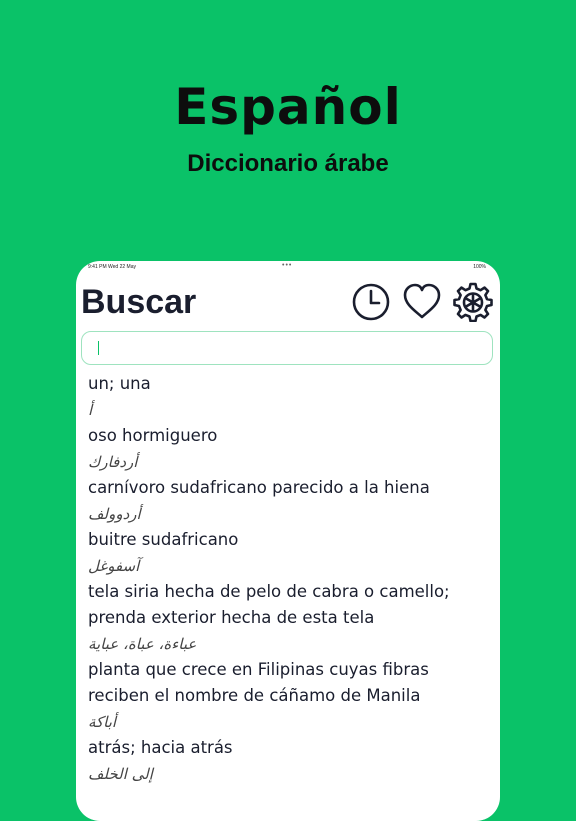 The width and height of the screenshot is (576, 821). Describe the element at coordinates (290, 397) in the screenshot. I see `list-item: un; una أ` at that location.